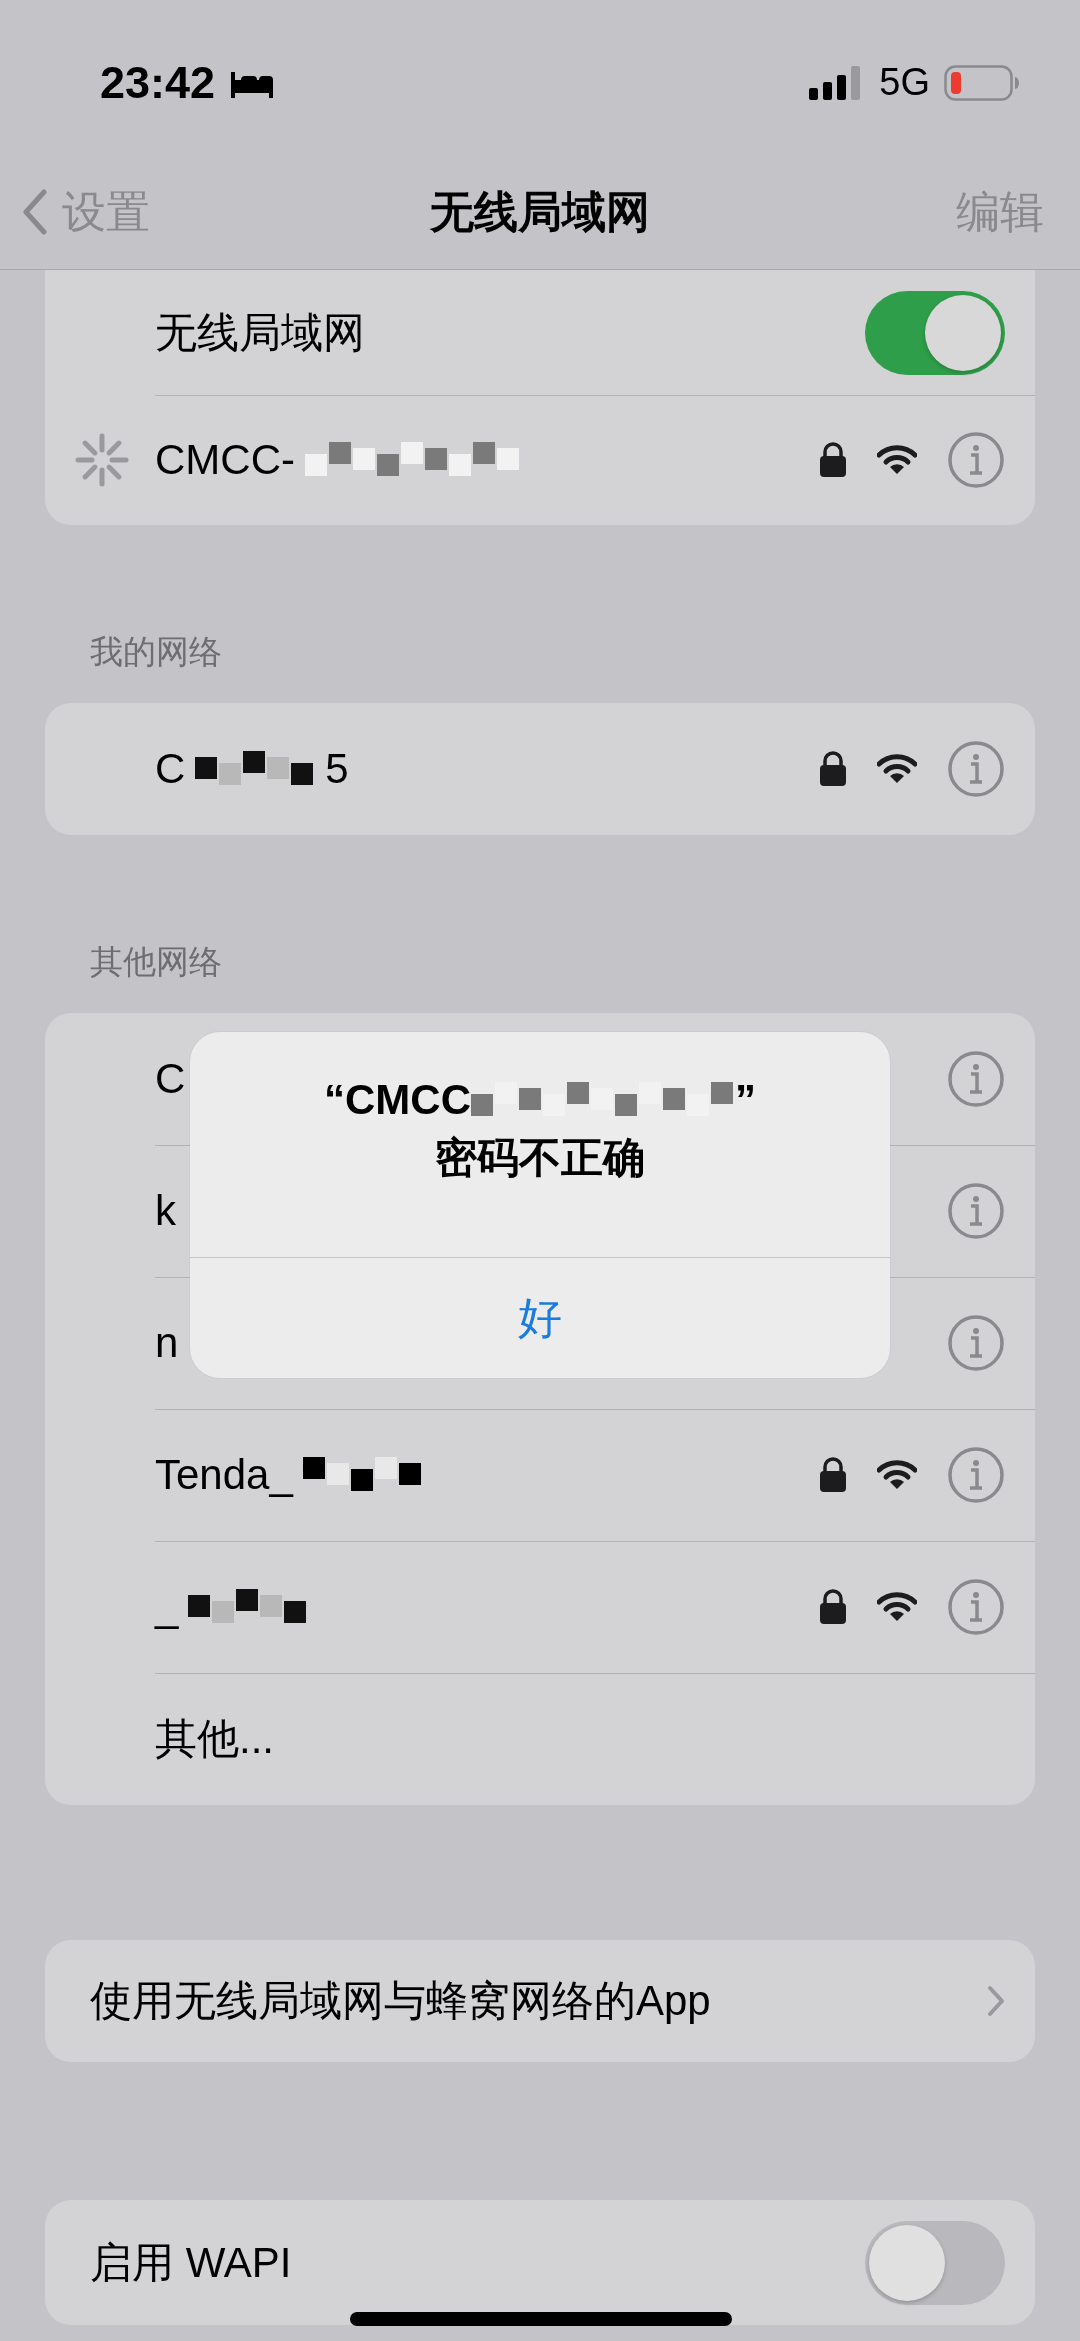 This screenshot has height=2341, width=1080. Describe the element at coordinates (540, 211) in the screenshot. I see `page-title: 无线局域网` at that location.